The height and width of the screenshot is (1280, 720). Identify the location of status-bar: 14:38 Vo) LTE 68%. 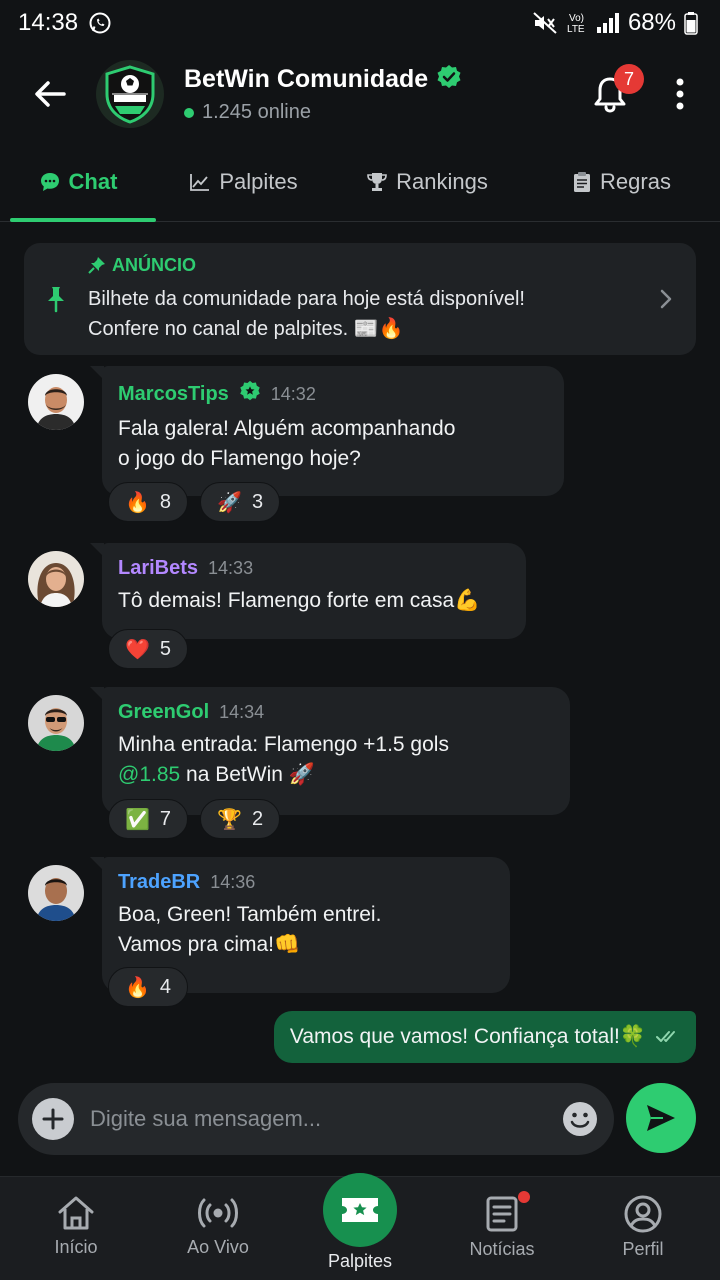
(360, 23).